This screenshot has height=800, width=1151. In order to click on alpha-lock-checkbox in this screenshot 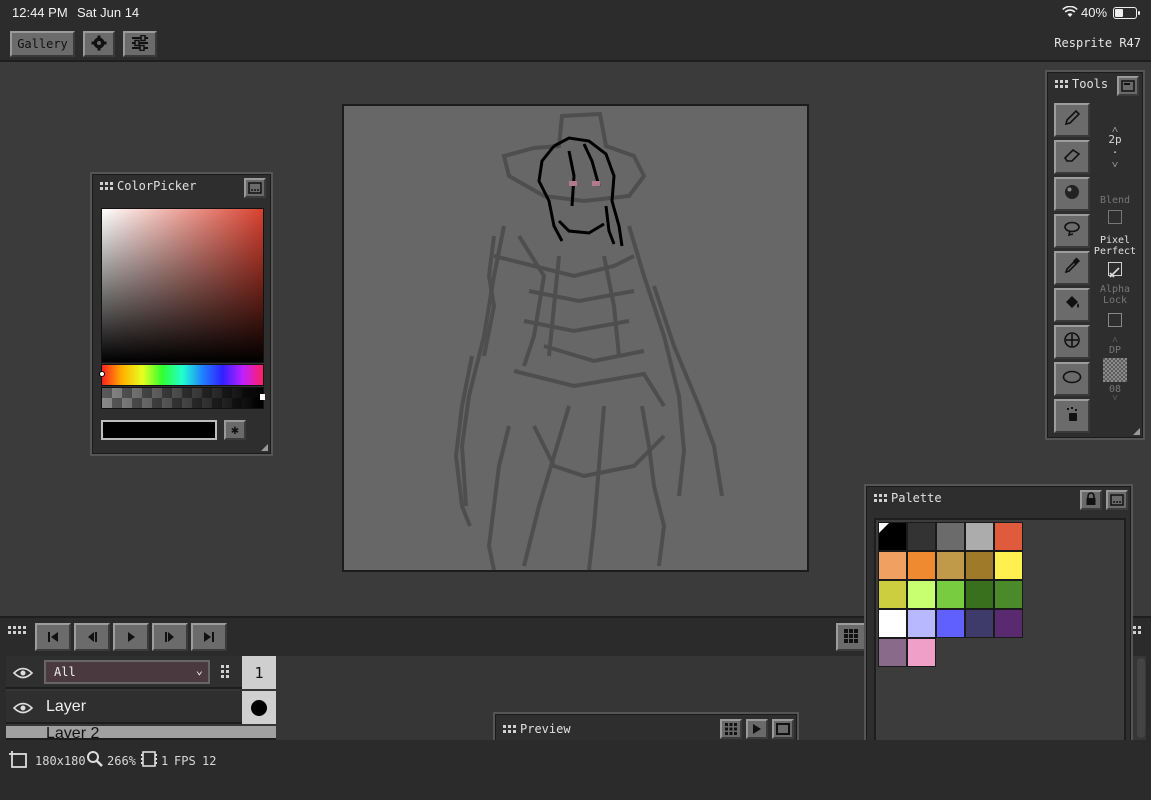, I will do `click(1115, 320)`.